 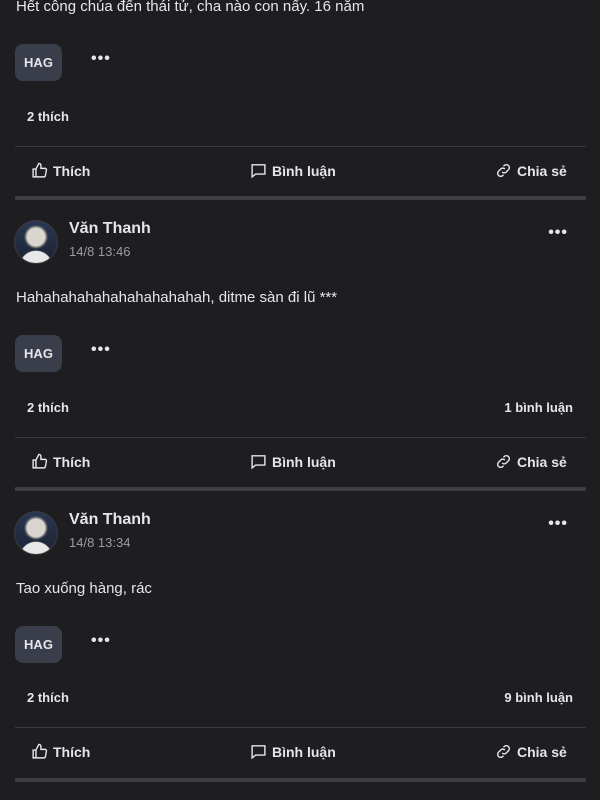 What do you see at coordinates (99, 251) in the screenshot?
I see `post-time: 14/8 13:46` at bounding box center [99, 251].